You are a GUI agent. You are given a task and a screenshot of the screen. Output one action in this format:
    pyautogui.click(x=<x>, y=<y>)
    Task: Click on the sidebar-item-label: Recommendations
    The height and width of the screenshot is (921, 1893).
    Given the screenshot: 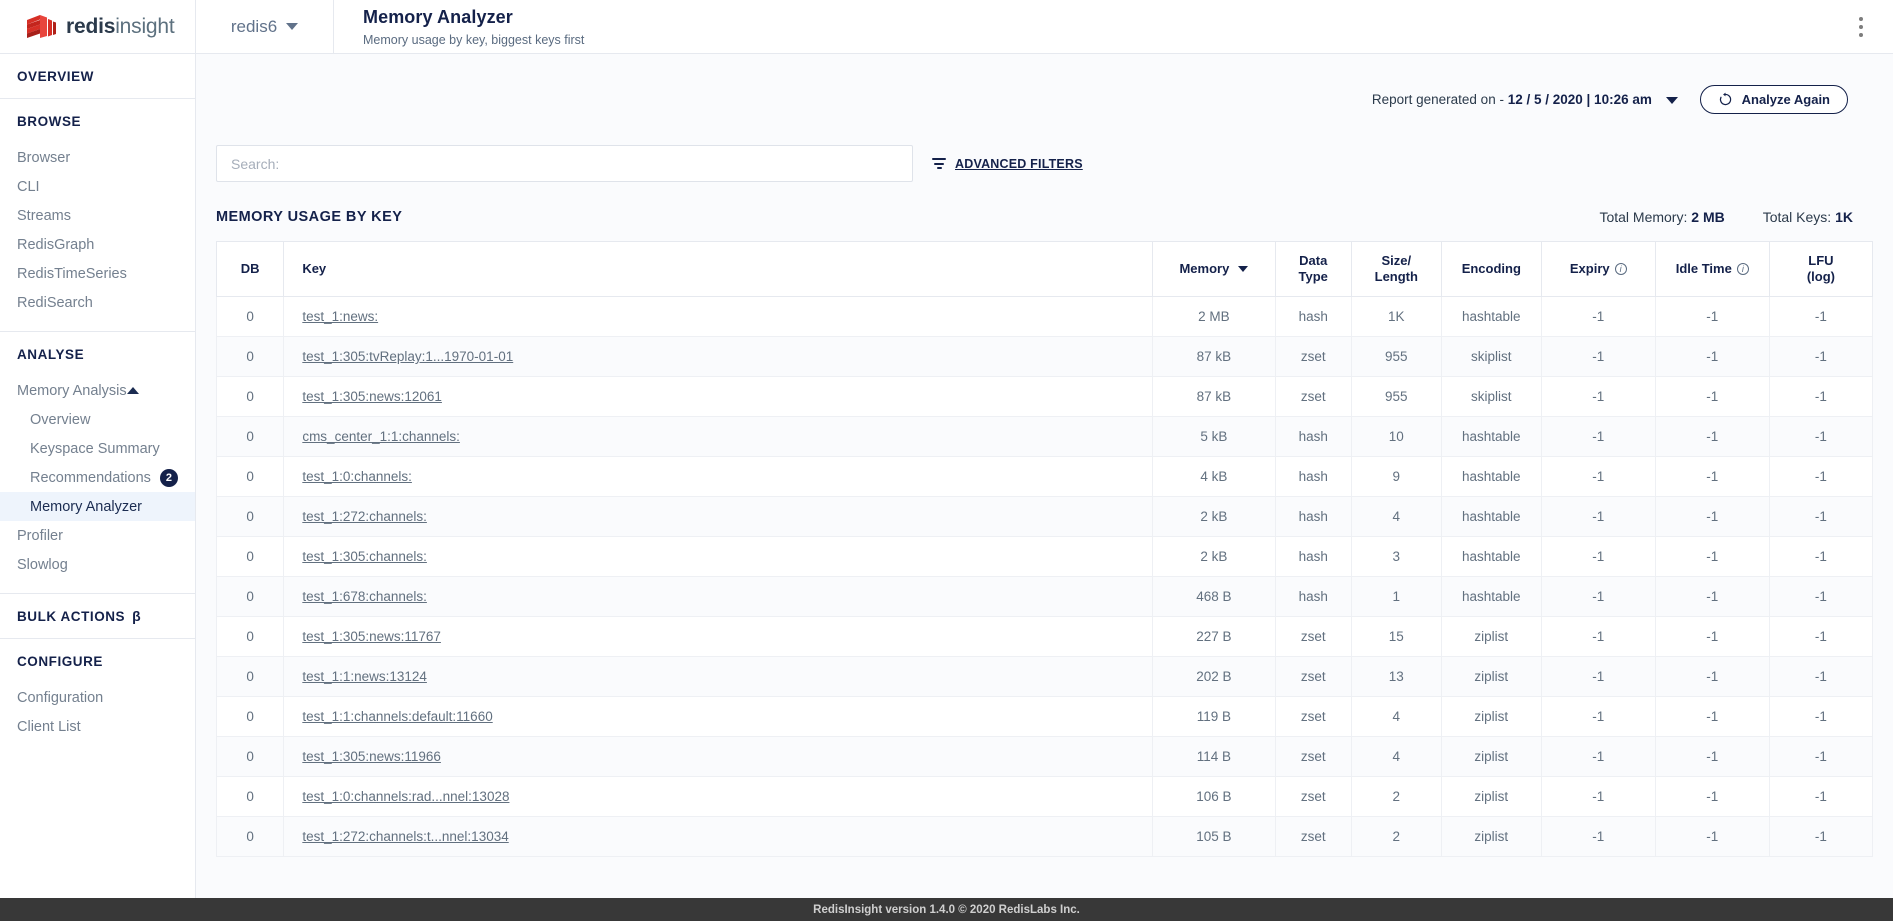 What is the action you would take?
    pyautogui.click(x=90, y=477)
    